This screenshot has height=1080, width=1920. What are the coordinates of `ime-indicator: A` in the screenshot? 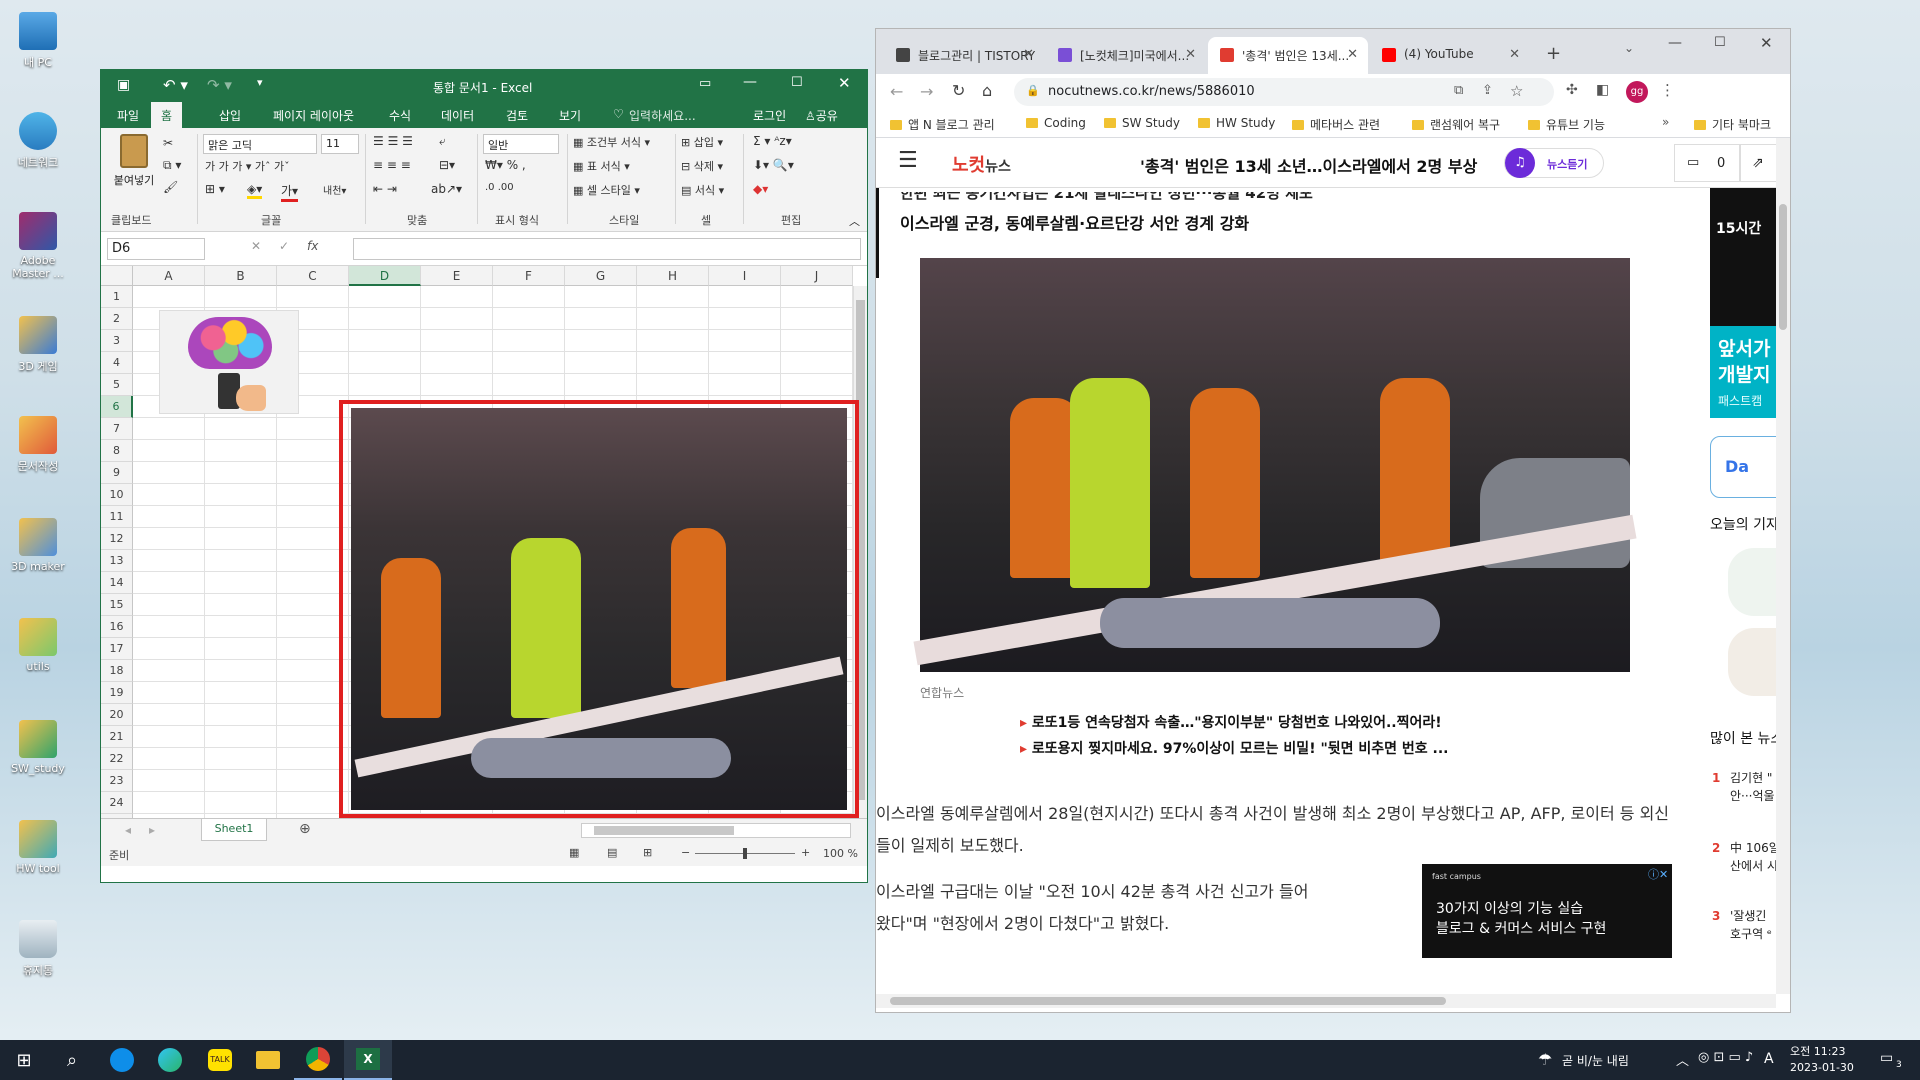 It's located at (1769, 1059).